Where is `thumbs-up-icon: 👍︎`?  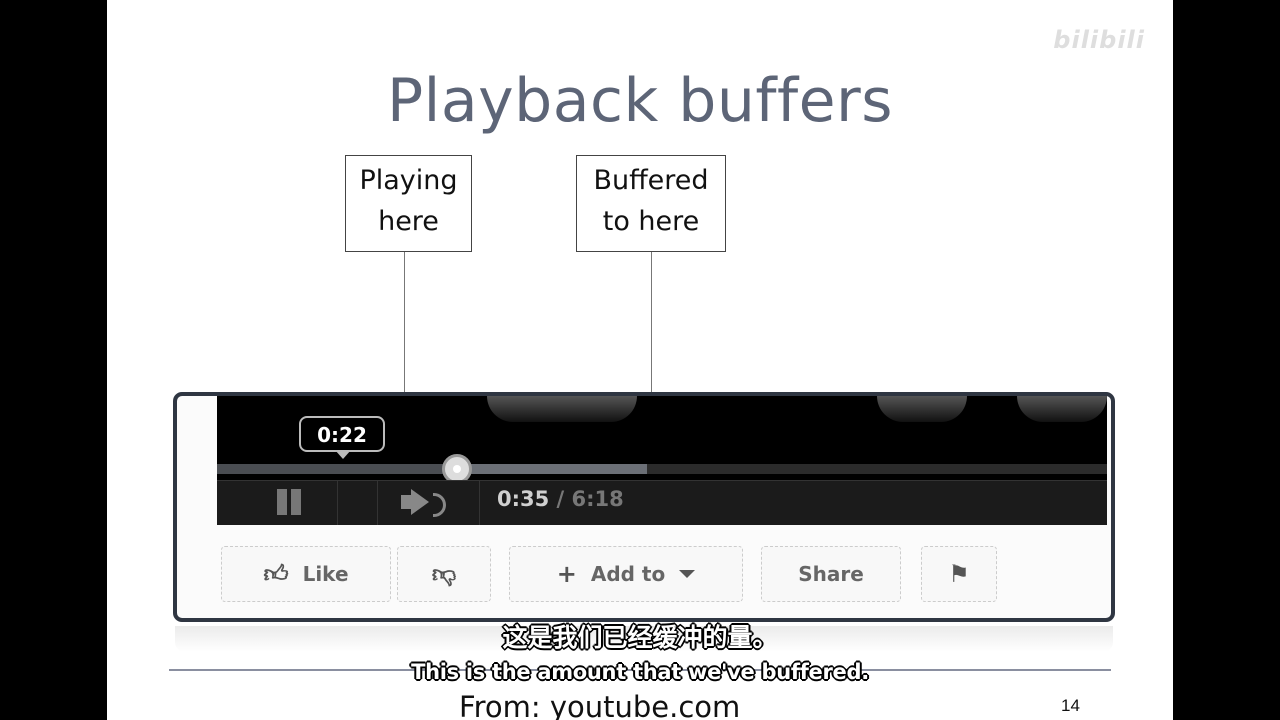 thumbs-up-icon: 👍︎ is located at coordinates (276, 574).